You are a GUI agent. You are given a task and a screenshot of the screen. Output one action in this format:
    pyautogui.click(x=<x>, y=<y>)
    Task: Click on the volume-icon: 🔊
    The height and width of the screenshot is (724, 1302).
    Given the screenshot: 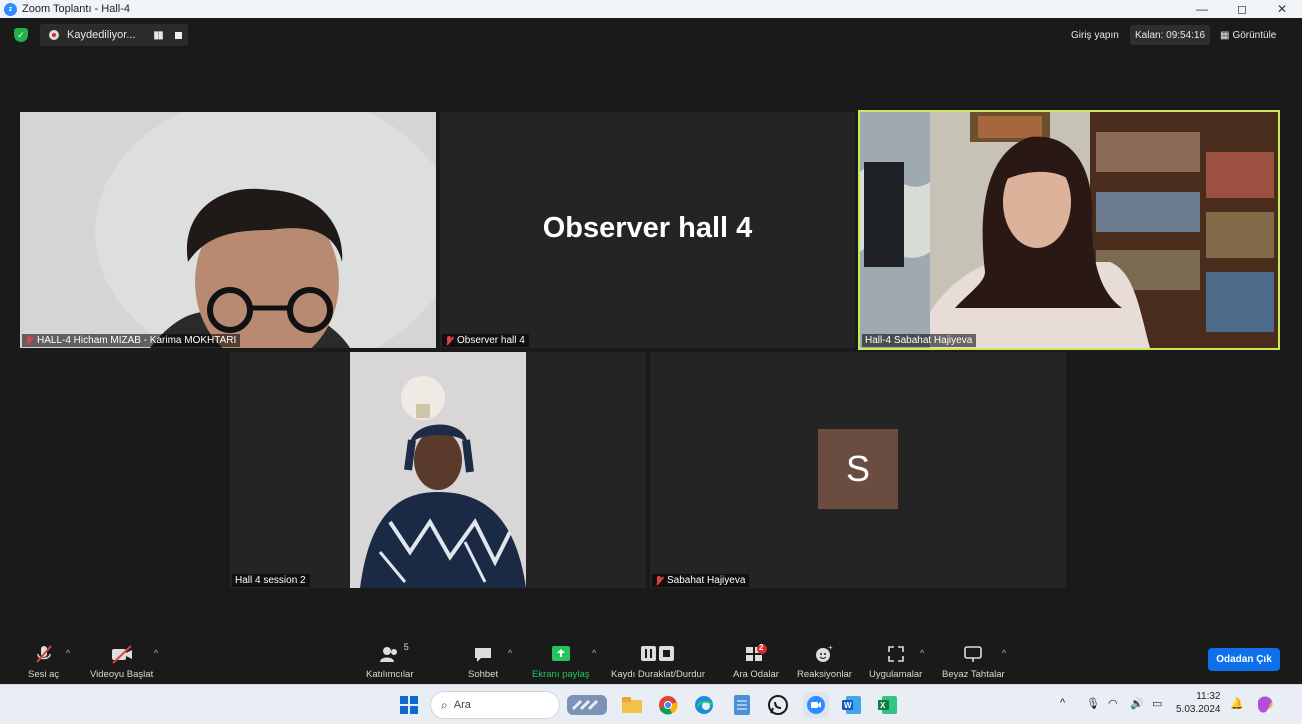 What is the action you would take?
    pyautogui.click(x=1137, y=703)
    